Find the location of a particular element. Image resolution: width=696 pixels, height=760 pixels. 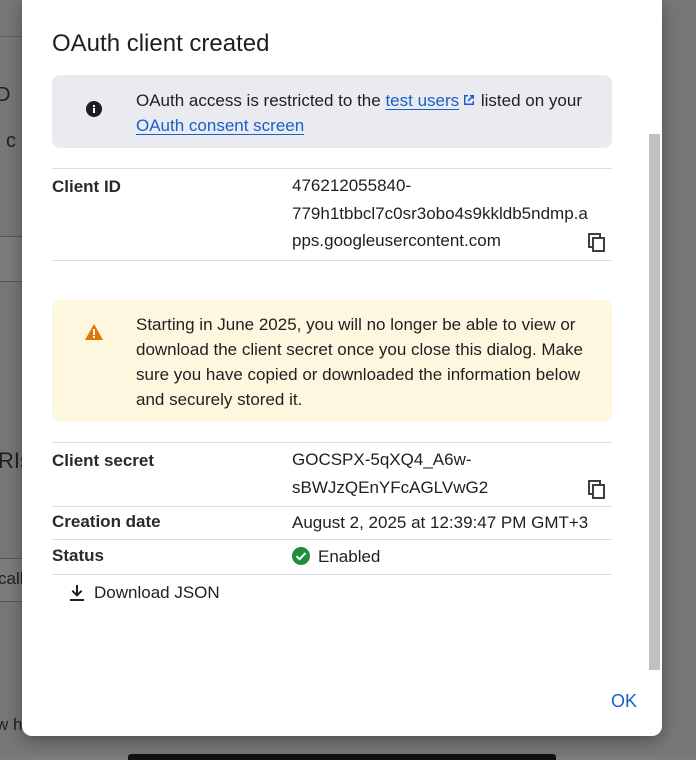

creation-date-value: August 2, 2025 at 12:39:47 PM GMT+3 is located at coordinates (440, 522).